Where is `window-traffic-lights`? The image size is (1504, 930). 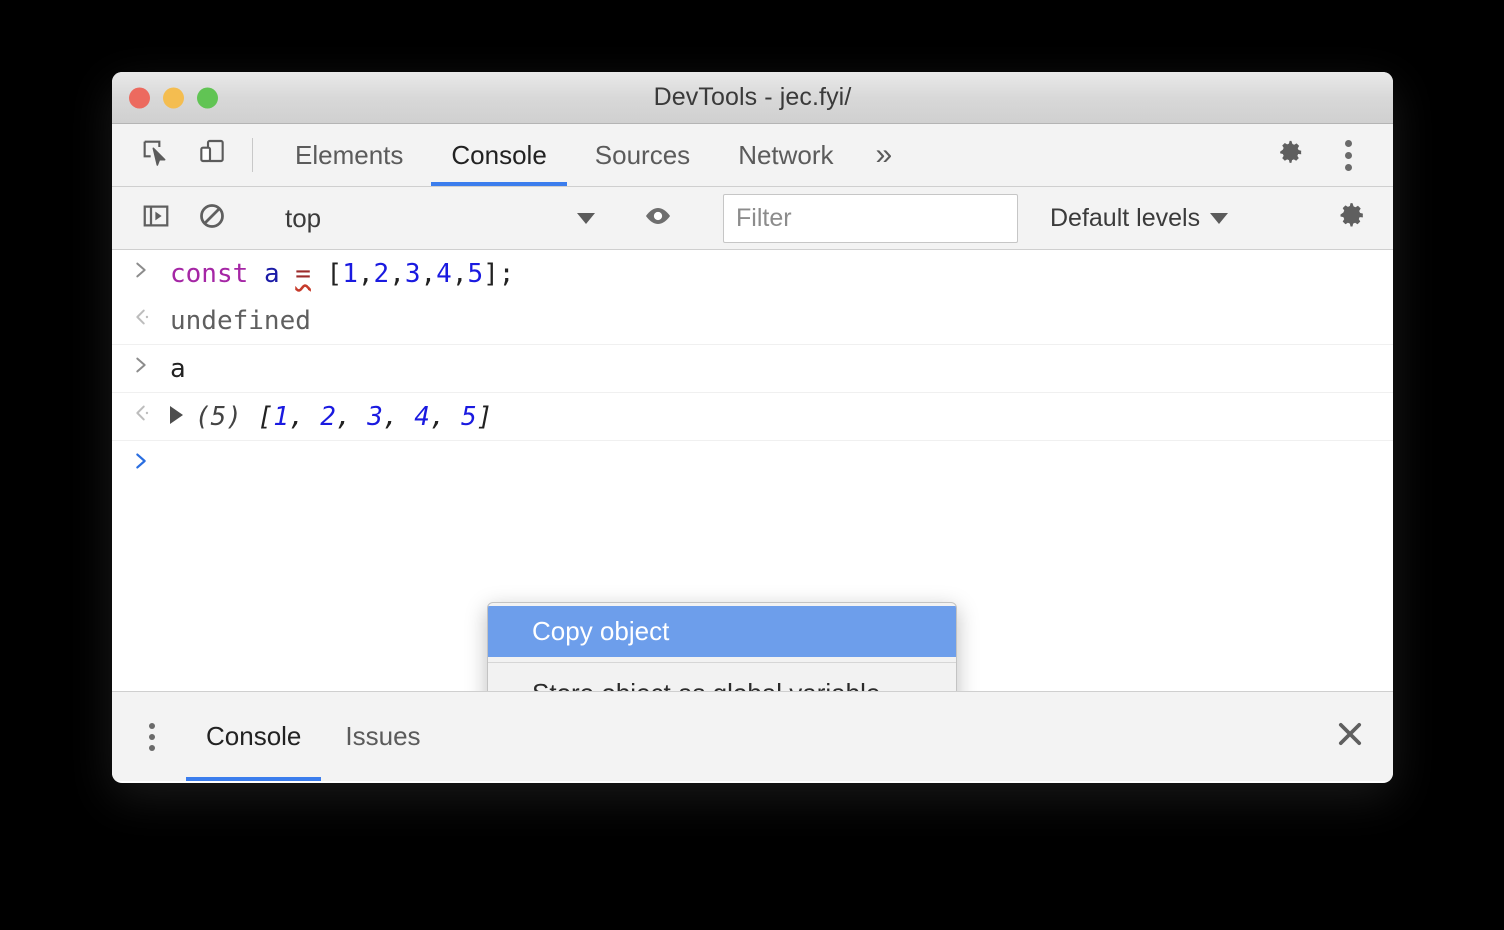
window-traffic-lights is located at coordinates (173, 97).